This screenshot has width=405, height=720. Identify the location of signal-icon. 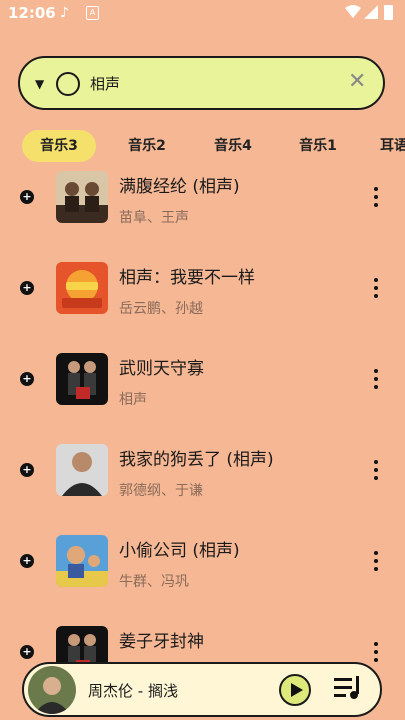
(371, 12).